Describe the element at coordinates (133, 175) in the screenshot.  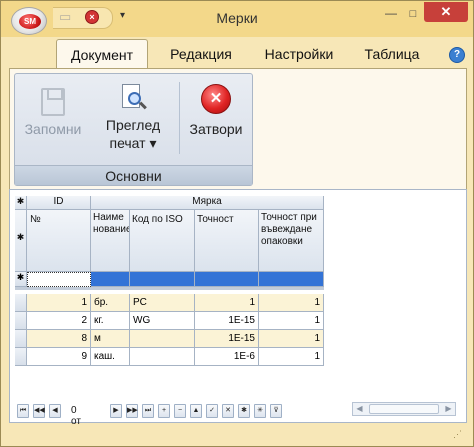
I see `group-label: Основни` at that location.